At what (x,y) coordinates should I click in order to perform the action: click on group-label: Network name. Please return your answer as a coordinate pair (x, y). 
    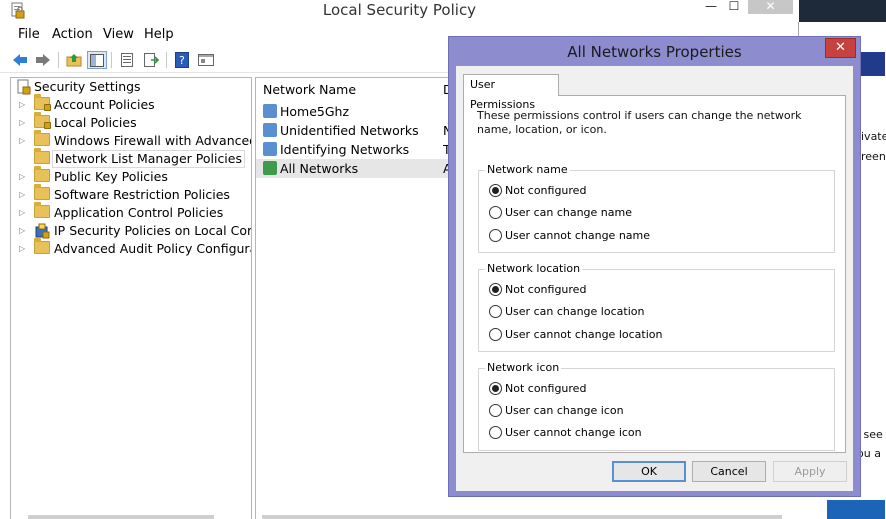
    Looking at the image, I should click on (527, 170).